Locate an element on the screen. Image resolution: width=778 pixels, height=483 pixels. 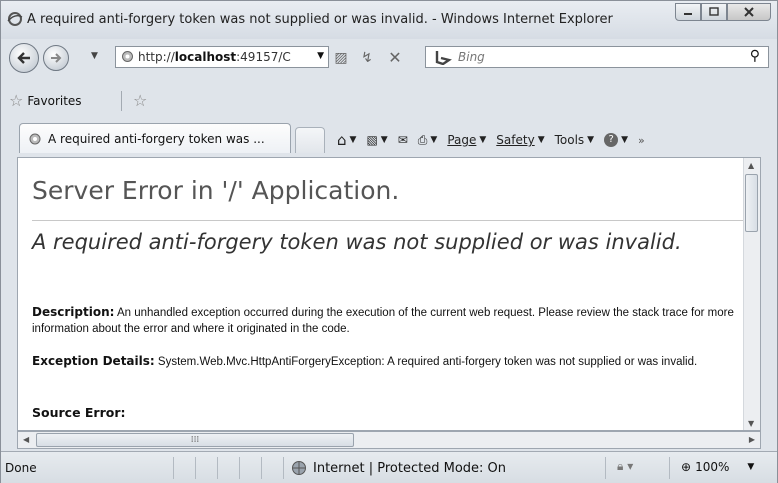
scroll-up-icon: ▲ is located at coordinates (751, 165).